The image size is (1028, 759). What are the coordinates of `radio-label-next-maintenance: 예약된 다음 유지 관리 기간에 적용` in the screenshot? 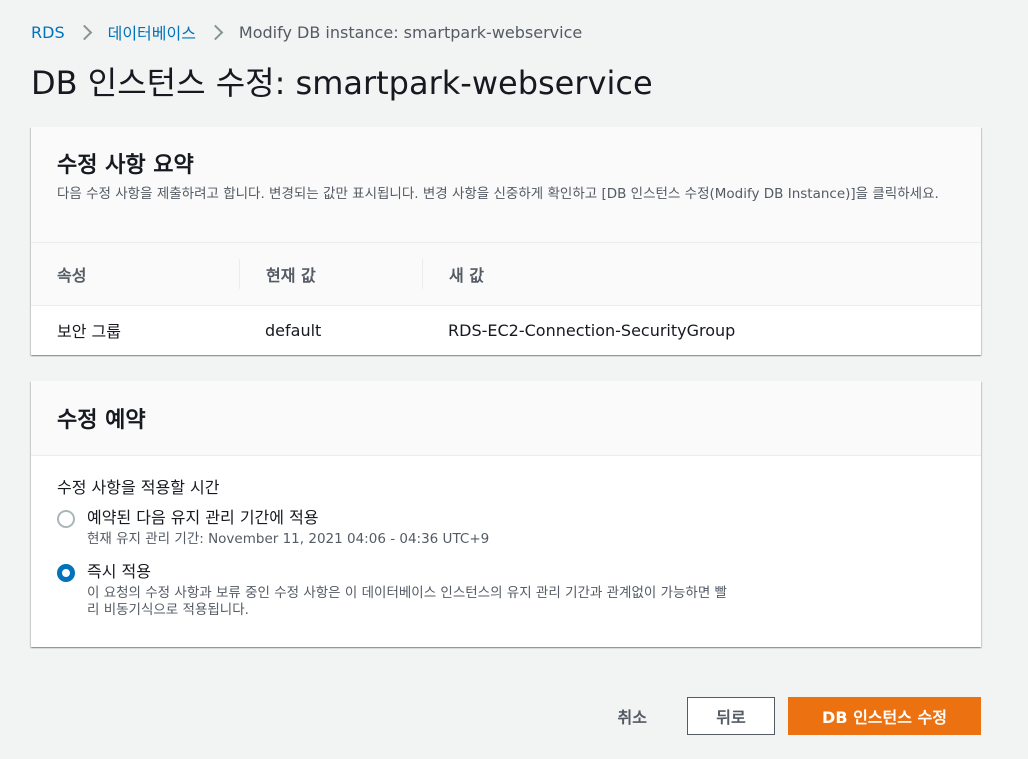 It's located at (288, 518).